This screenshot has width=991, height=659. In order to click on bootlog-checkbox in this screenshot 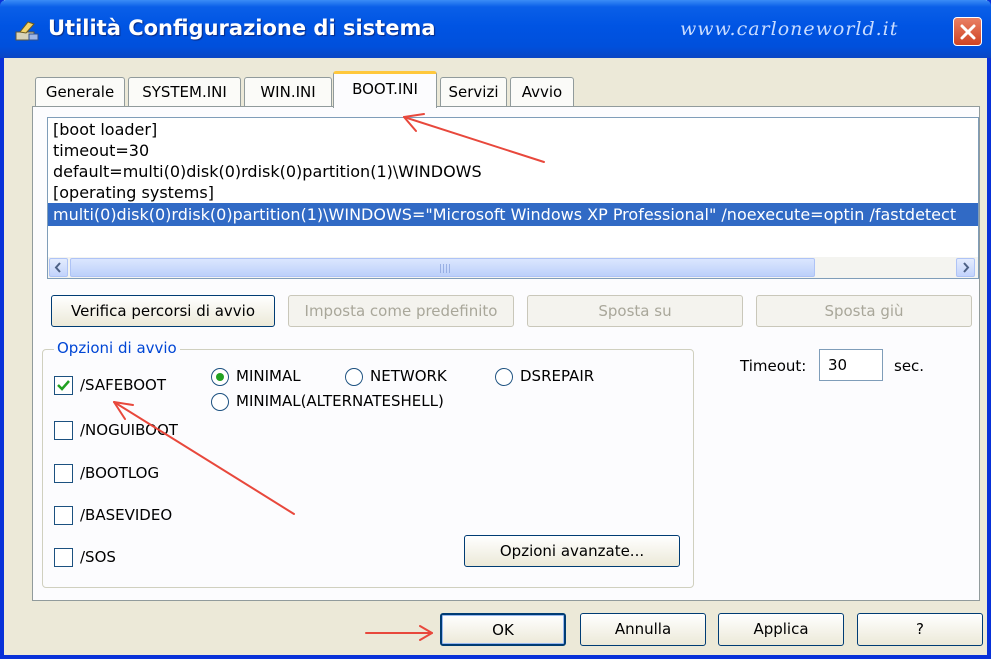, I will do `click(63, 473)`.